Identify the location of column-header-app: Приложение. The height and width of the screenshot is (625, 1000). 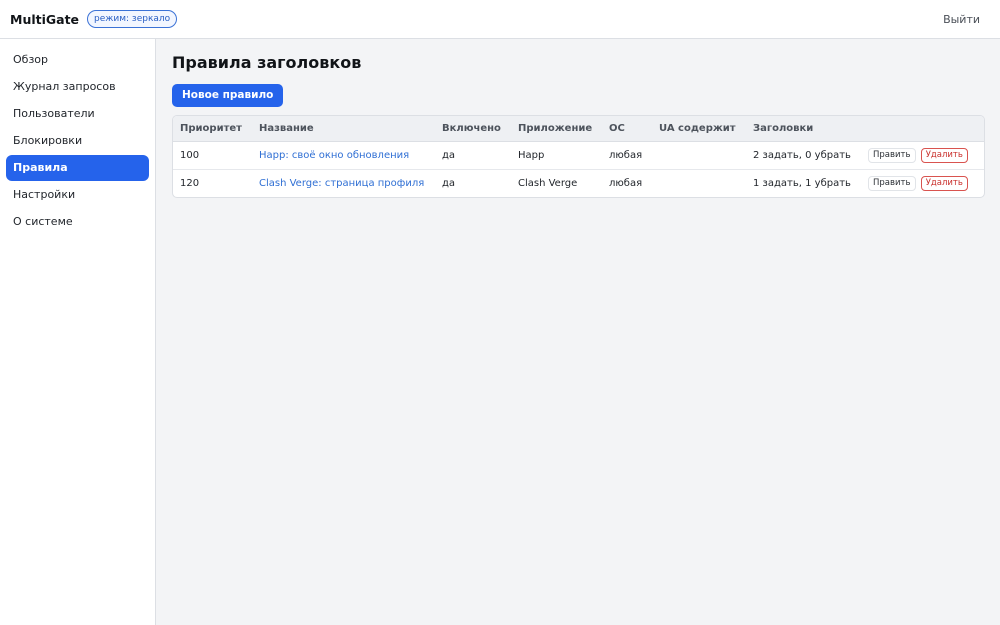
(556, 129).